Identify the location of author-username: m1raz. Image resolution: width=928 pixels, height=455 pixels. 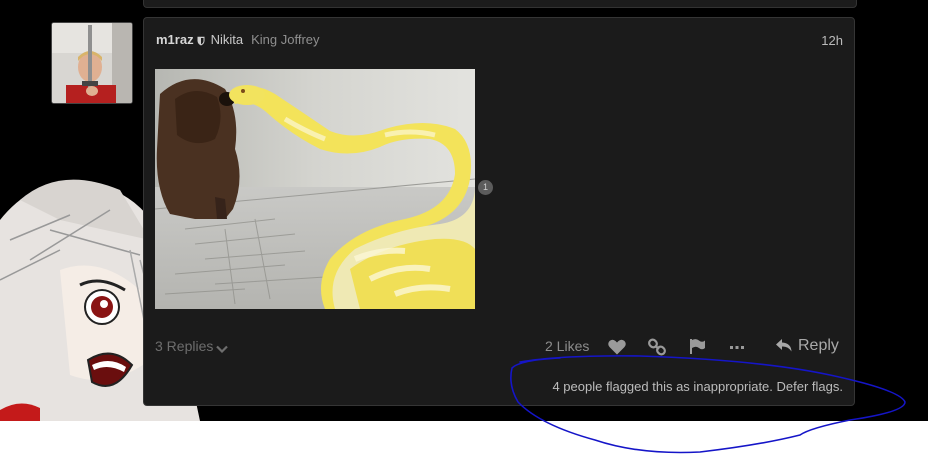
(175, 39).